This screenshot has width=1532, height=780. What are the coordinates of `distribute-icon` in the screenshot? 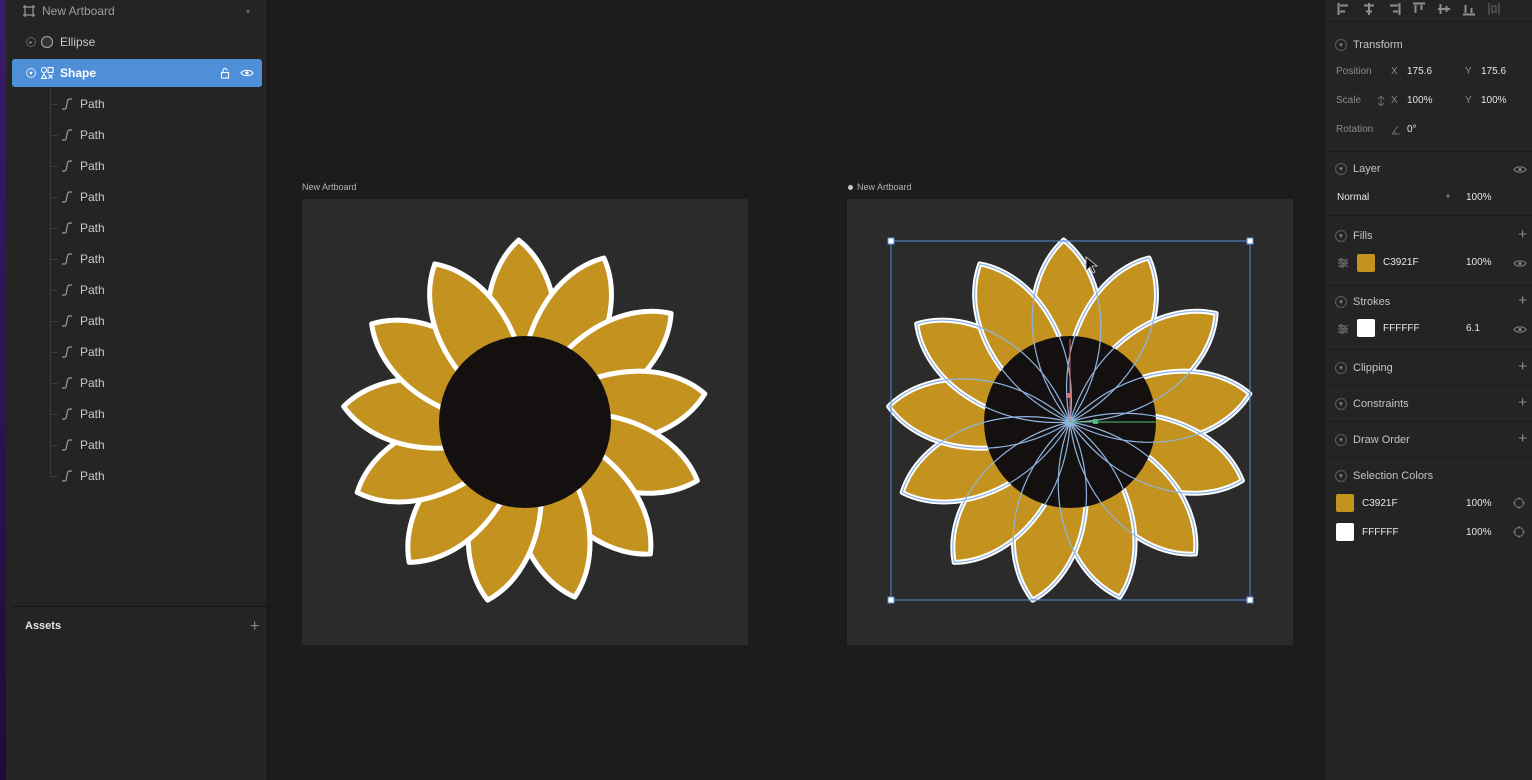 It's located at (1494, 9).